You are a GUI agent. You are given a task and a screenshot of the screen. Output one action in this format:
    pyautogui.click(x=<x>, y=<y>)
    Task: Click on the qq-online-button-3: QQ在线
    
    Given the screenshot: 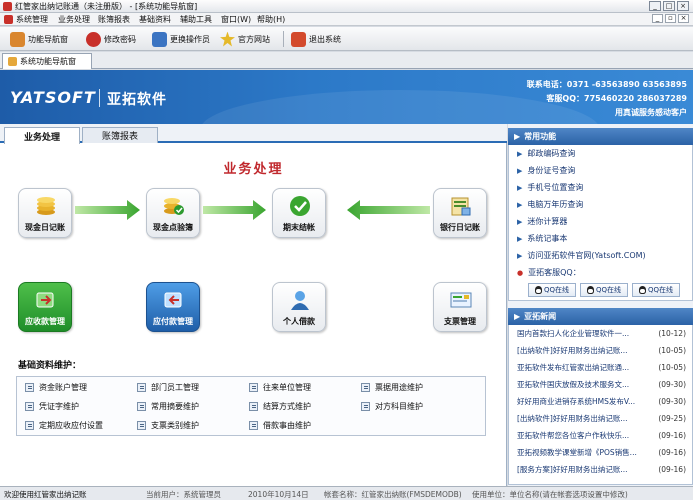 What is the action you would take?
    pyautogui.click(x=656, y=290)
    